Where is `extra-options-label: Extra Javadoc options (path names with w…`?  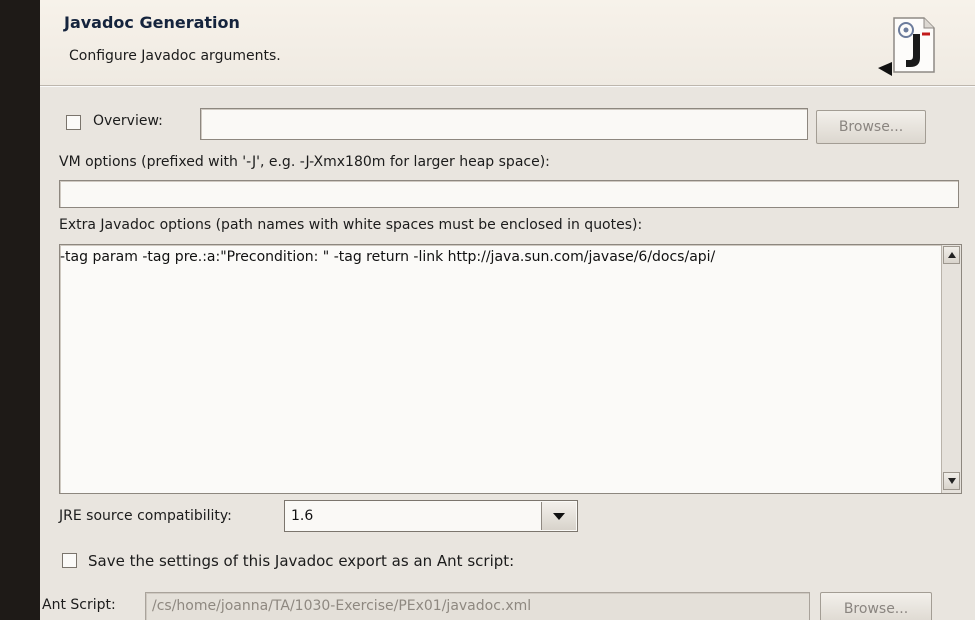 extra-options-label: Extra Javadoc options (path names with w… is located at coordinates (351, 225).